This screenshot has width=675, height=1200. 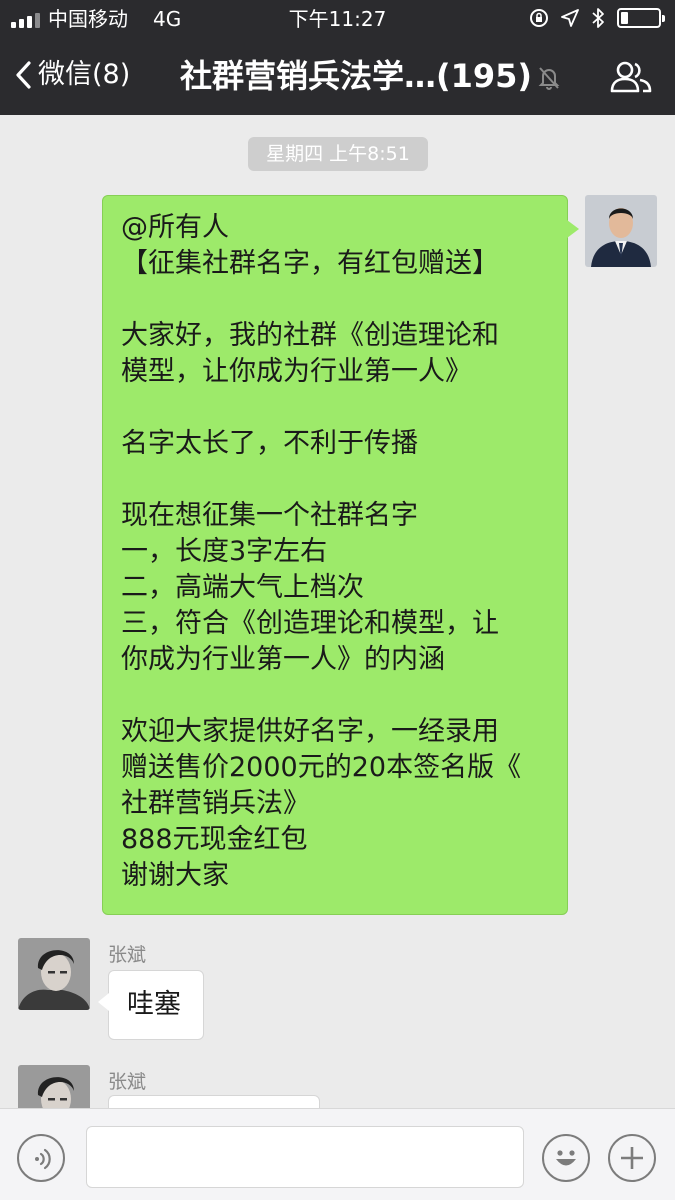 I want to click on message-line: 【征集社群名字，有红包赠送】, so click(x=310, y=263).